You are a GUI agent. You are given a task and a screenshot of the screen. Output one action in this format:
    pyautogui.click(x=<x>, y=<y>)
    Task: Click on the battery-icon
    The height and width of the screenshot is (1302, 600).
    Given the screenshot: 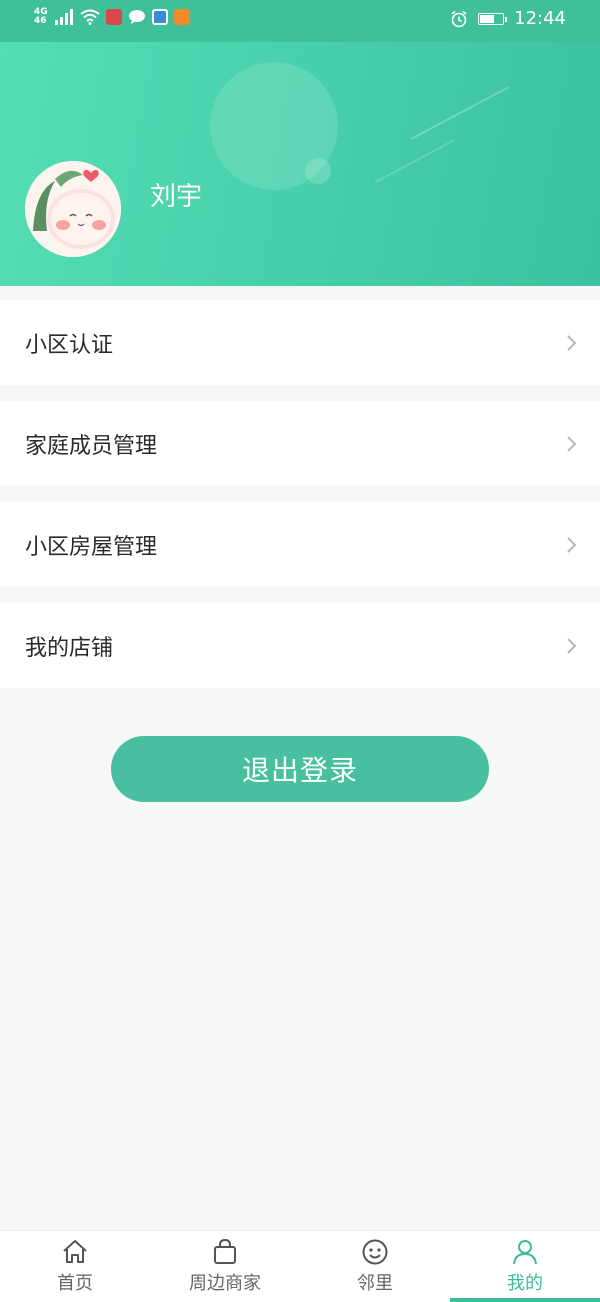 What is the action you would take?
    pyautogui.click(x=493, y=18)
    